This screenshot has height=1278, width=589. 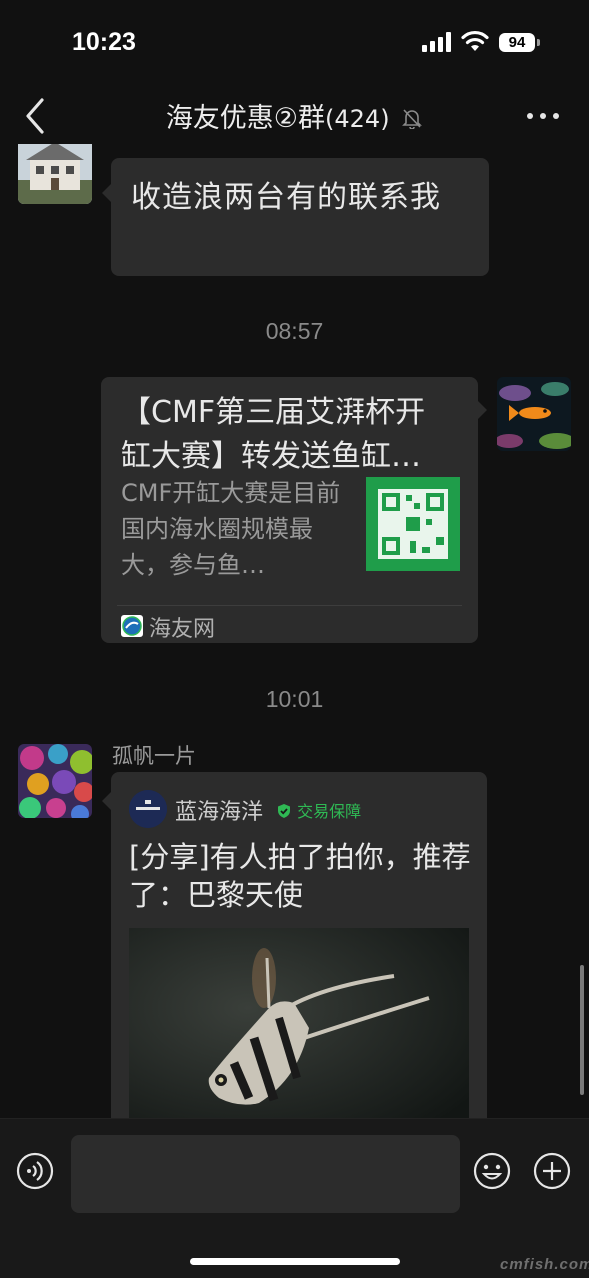 I want to click on status-time: 10:23, so click(x=104, y=42).